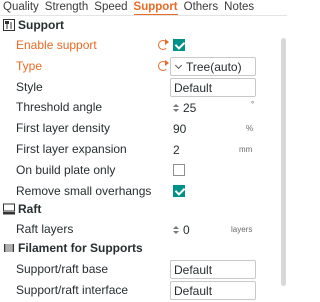 The image size is (320, 302). I want to click on first-layer-expansion-value: 2, so click(176, 149).